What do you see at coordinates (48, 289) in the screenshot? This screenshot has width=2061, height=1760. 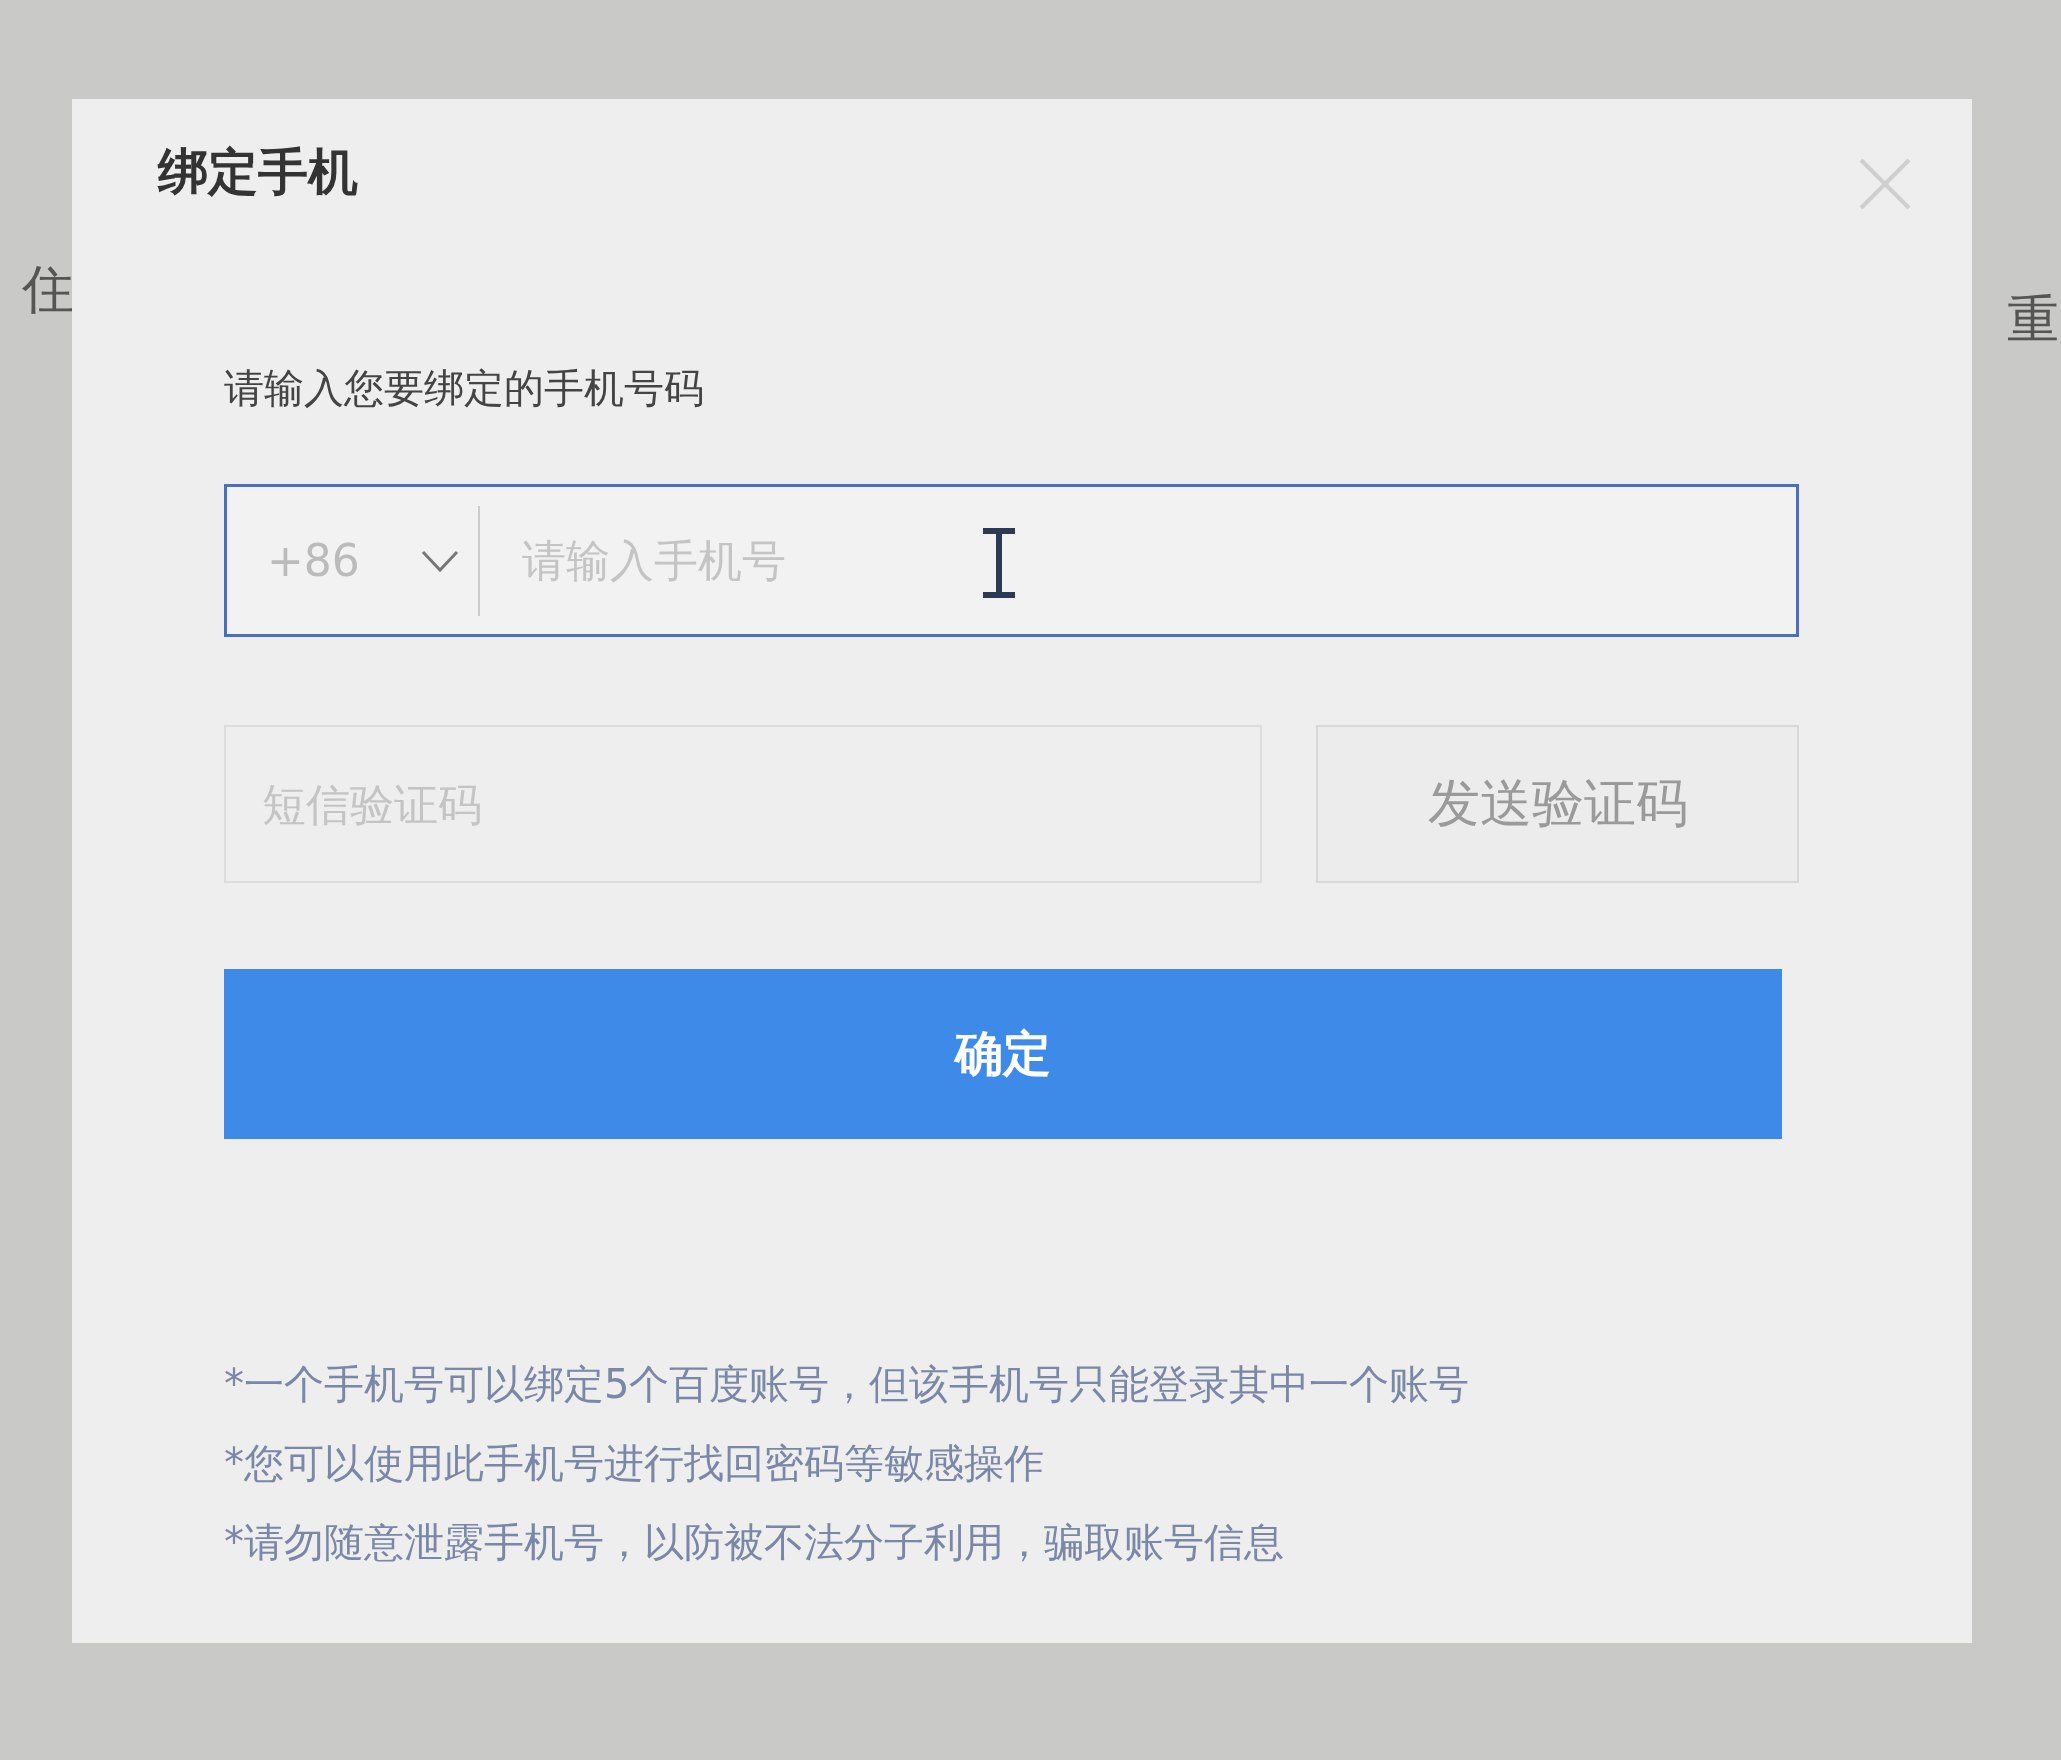 I see `background-text: 住` at bounding box center [48, 289].